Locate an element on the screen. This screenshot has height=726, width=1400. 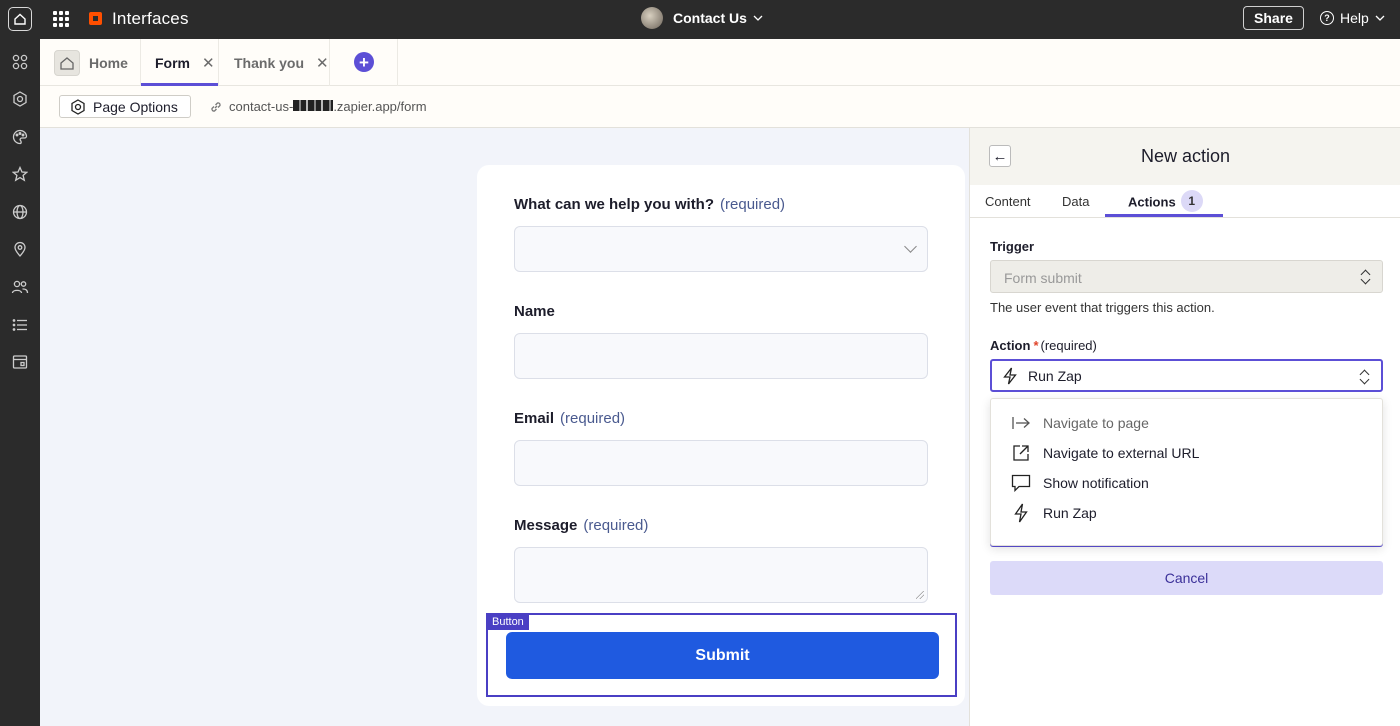
page-options-label: Page Options is located at coordinates (135, 106).